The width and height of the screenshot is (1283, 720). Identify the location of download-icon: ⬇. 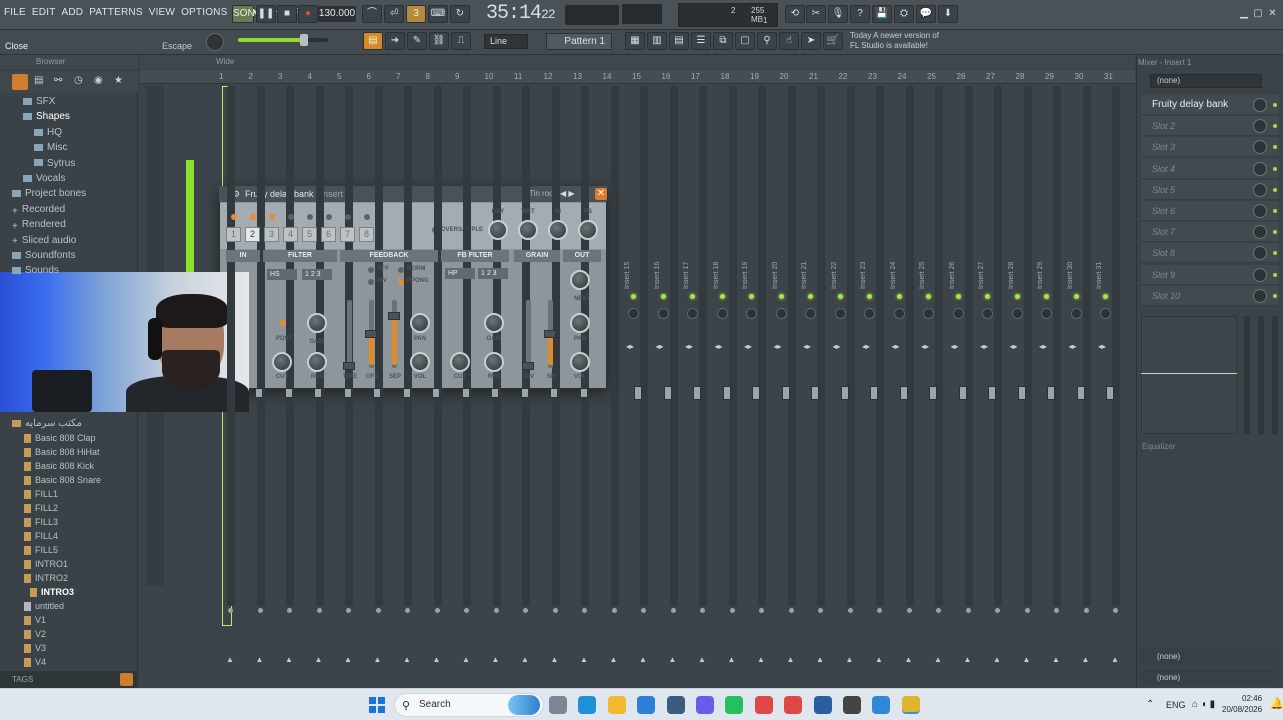
(948, 14).